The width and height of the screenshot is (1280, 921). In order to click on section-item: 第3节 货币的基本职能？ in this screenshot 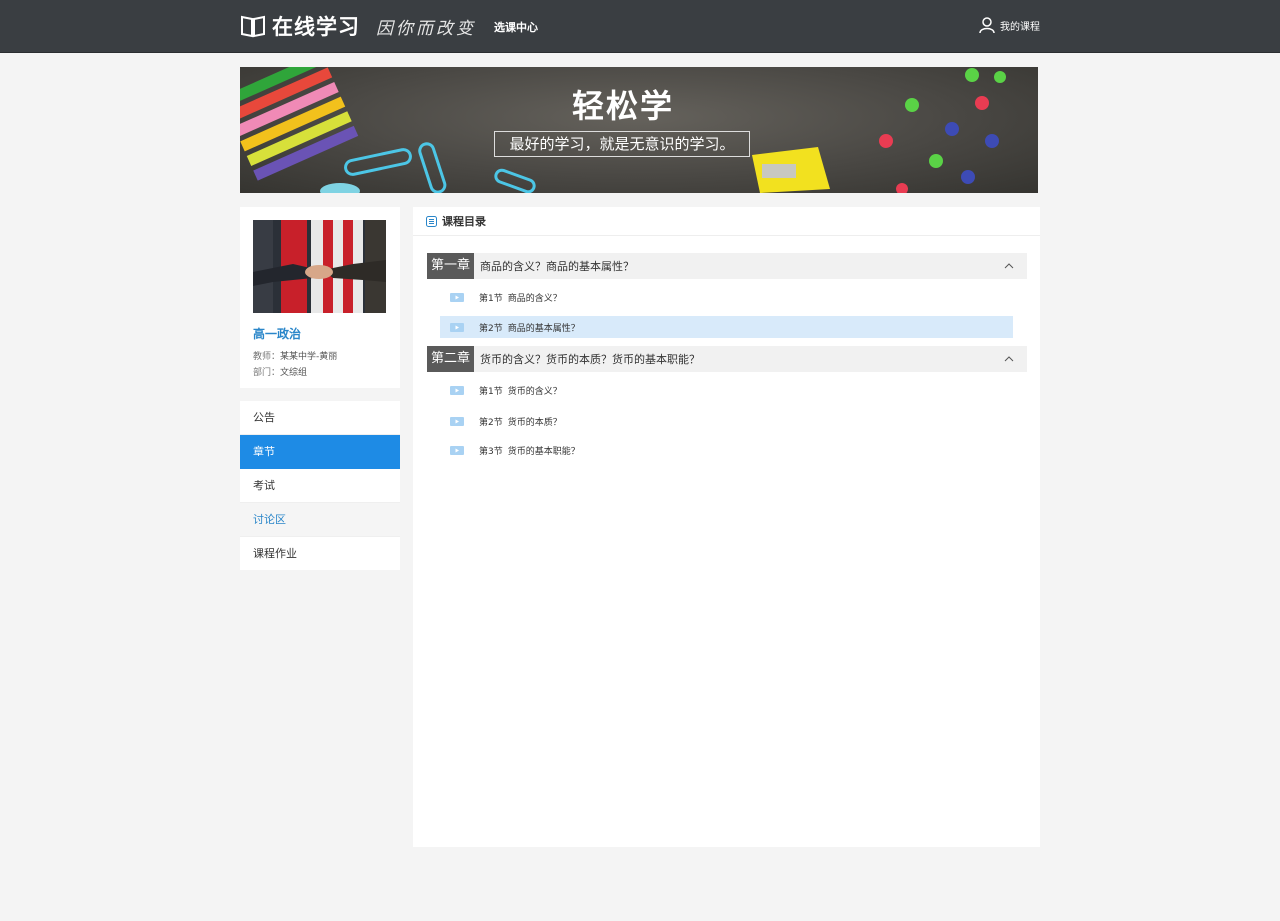, I will do `click(726, 450)`.